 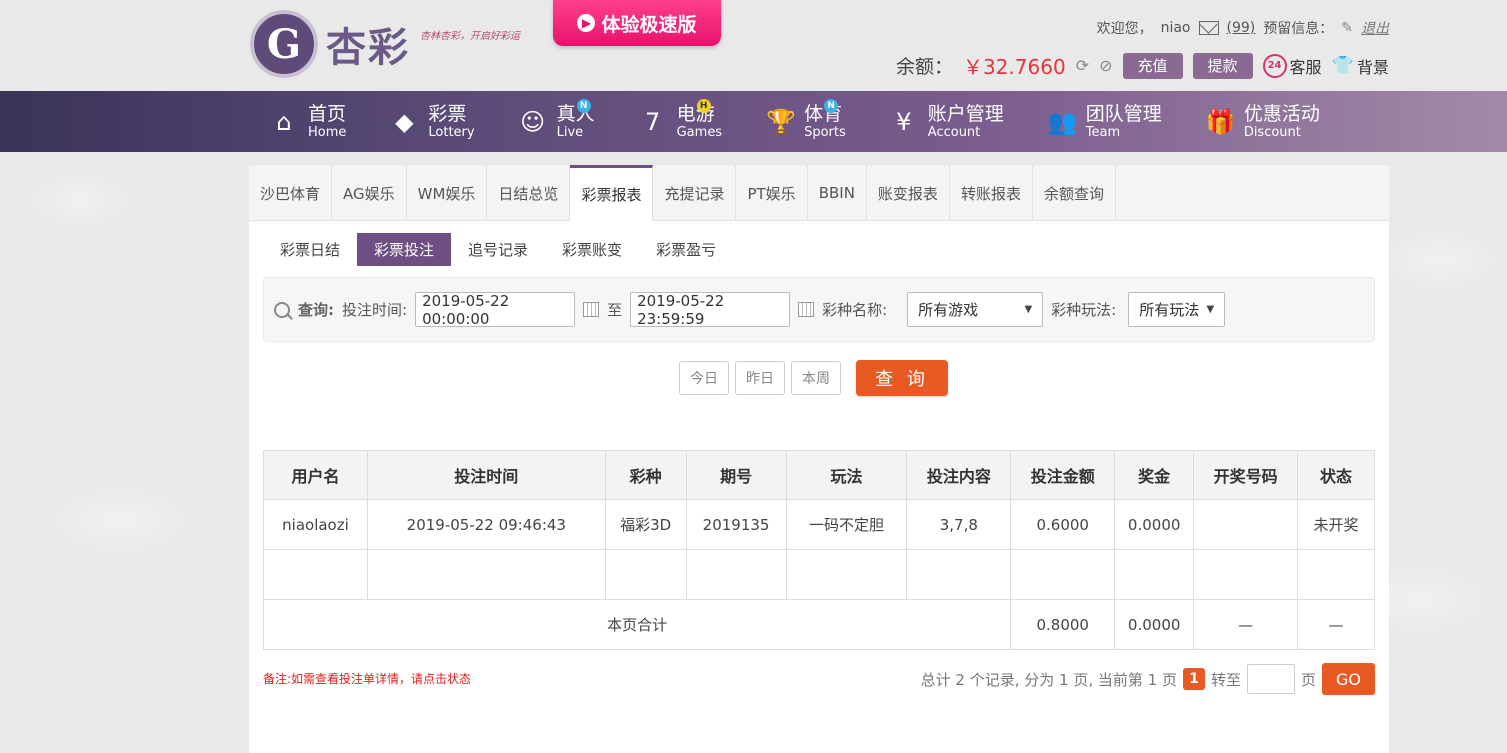 I want to click on withdraw-button: 提款, so click(x=1222, y=65).